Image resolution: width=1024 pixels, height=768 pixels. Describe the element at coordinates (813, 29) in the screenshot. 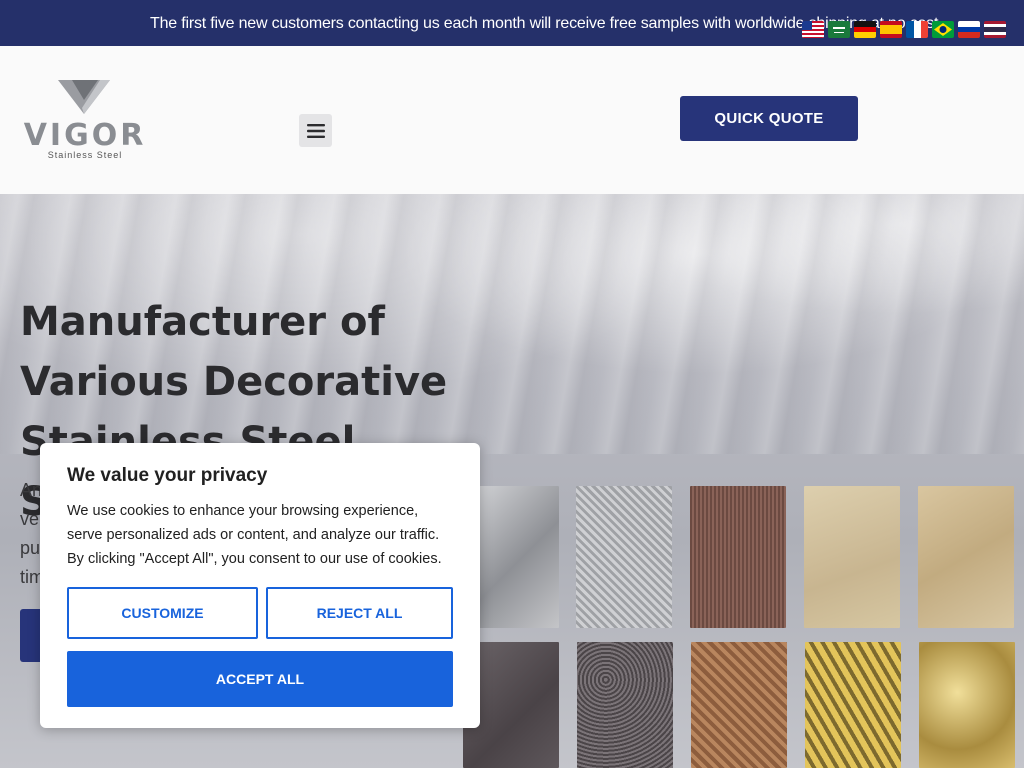

I see `us-flag-icon` at that location.